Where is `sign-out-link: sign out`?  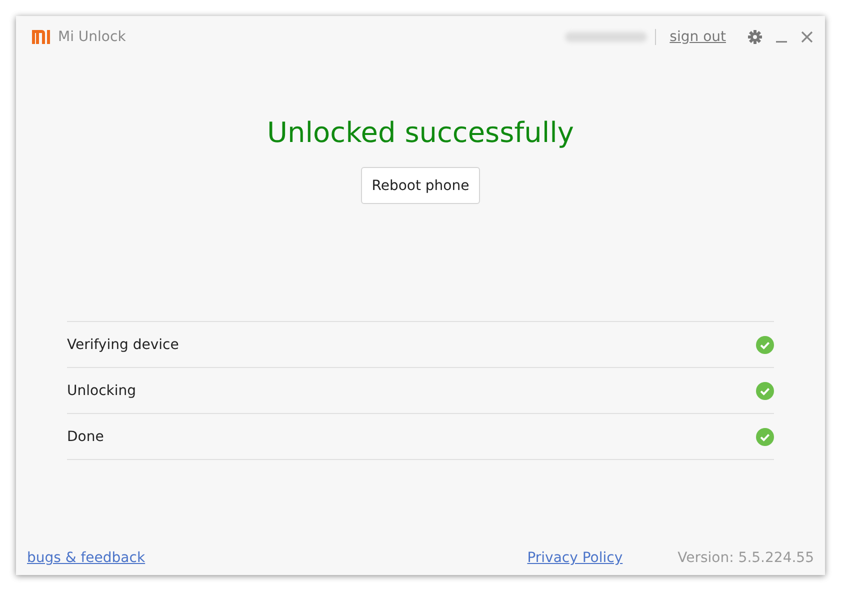 sign-out-link: sign out is located at coordinates (698, 37).